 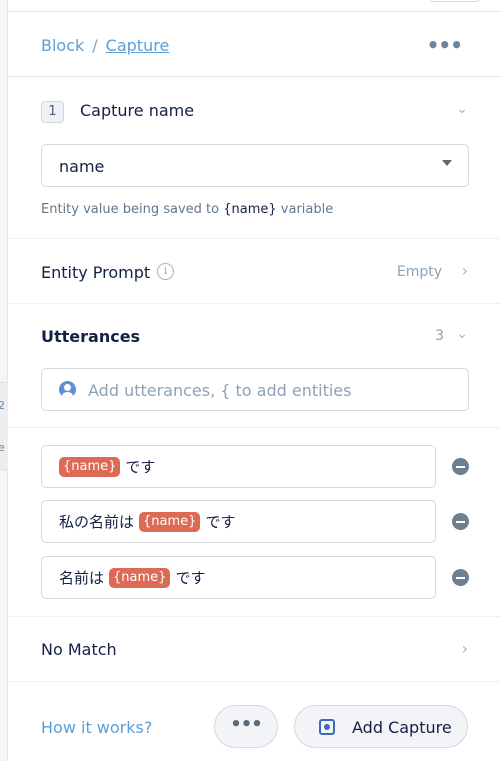 I want to click on panel-footer: How it works? ••• Add Capture, so click(x=254, y=721).